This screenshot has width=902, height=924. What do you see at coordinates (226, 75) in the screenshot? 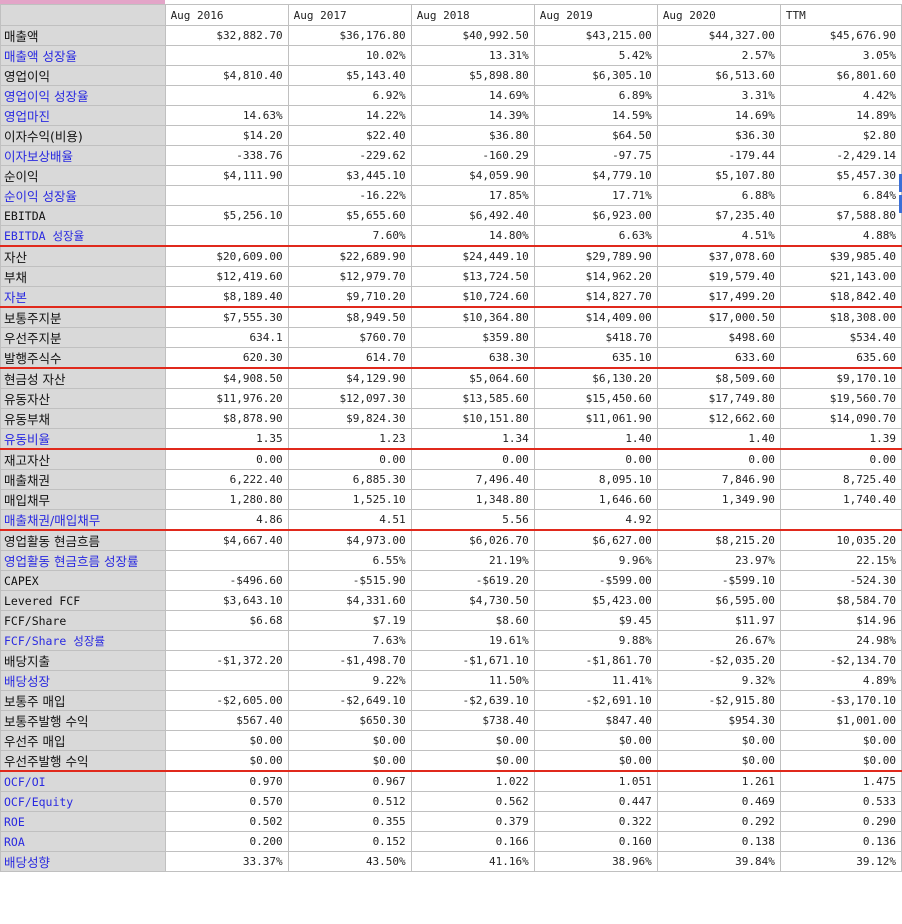
I see `data-cell: $4,810.40` at bounding box center [226, 75].